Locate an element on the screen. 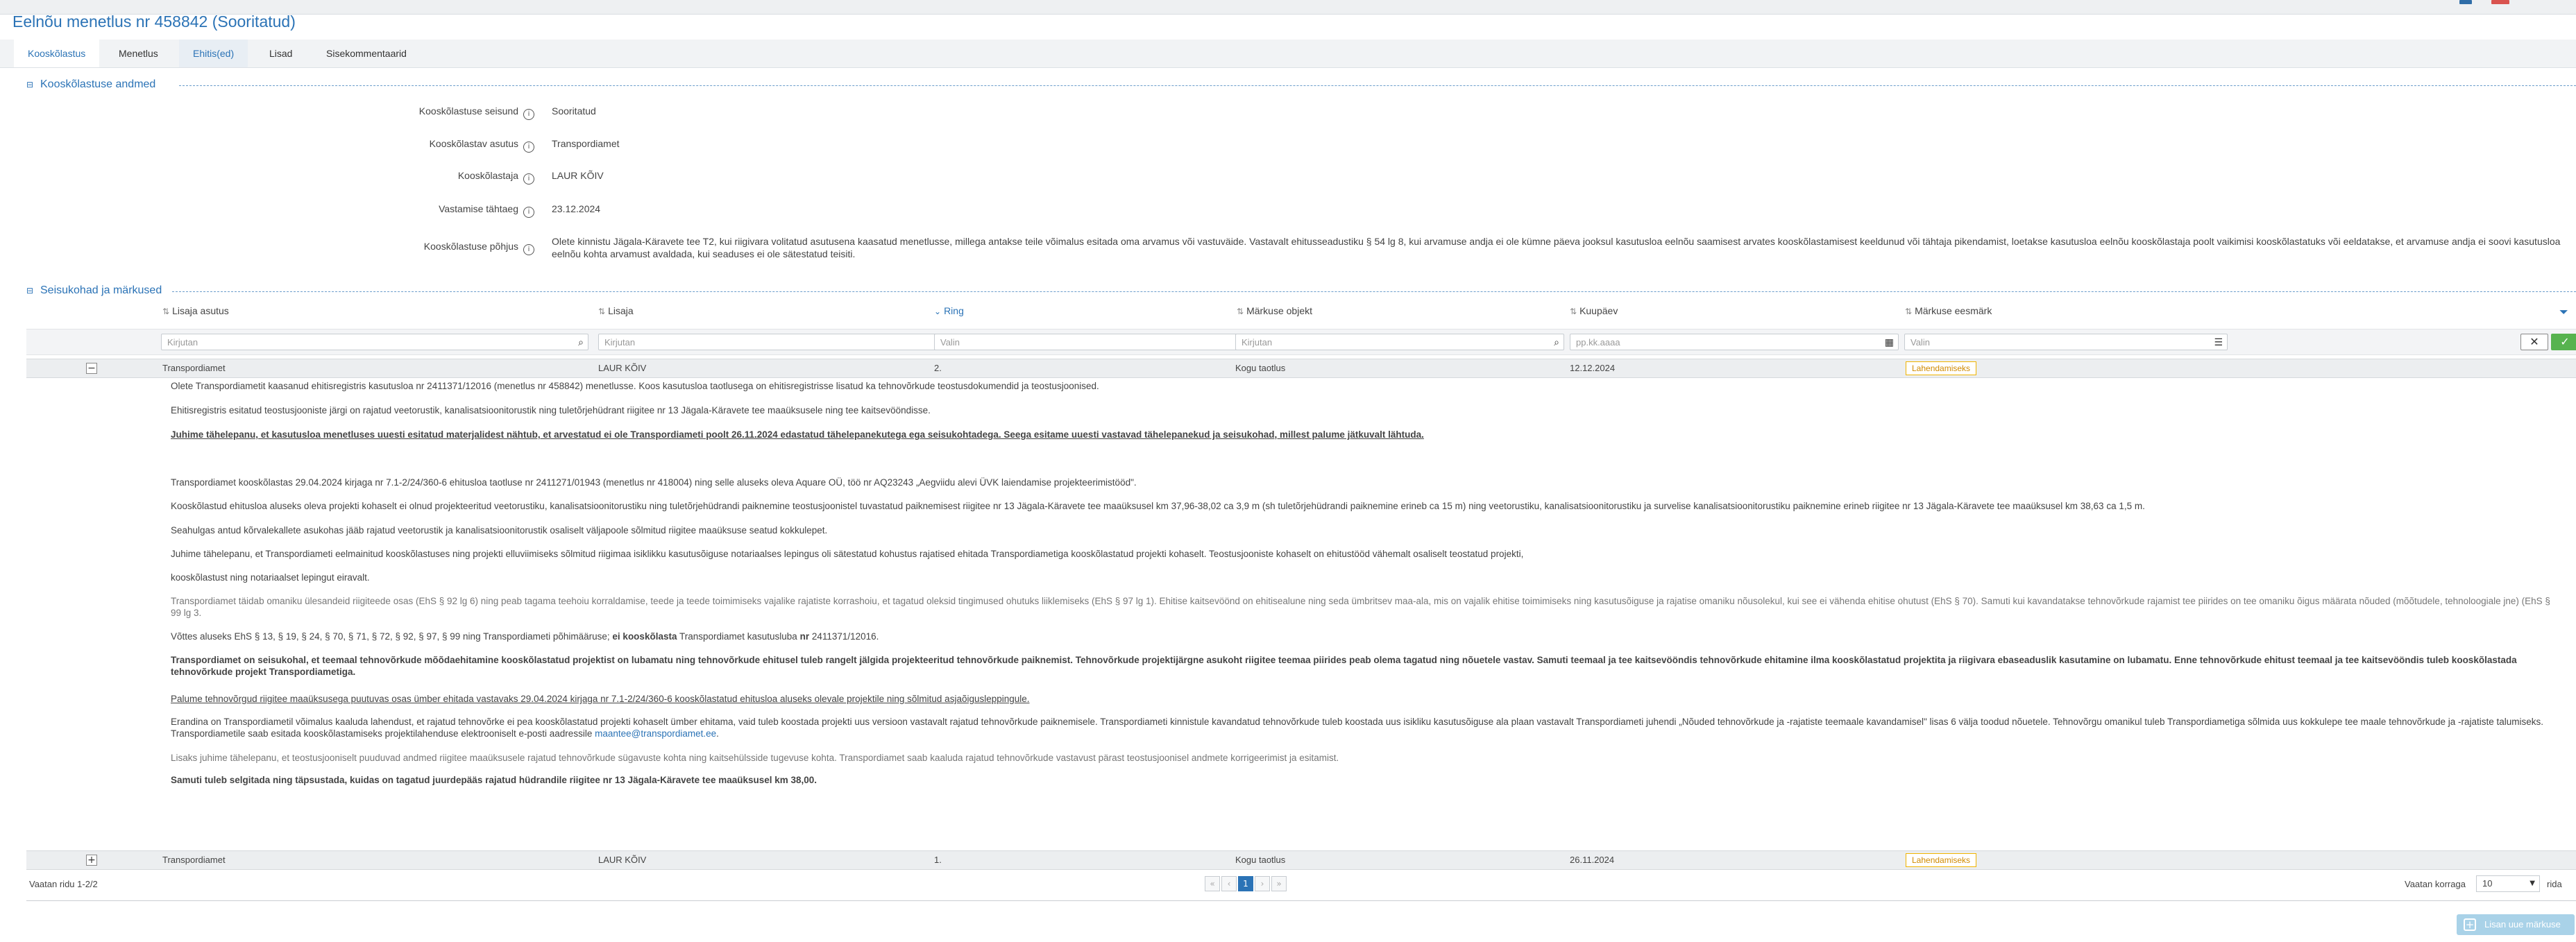  filter-lisaja: Kirjutan⌕ is located at coordinates (777, 342).